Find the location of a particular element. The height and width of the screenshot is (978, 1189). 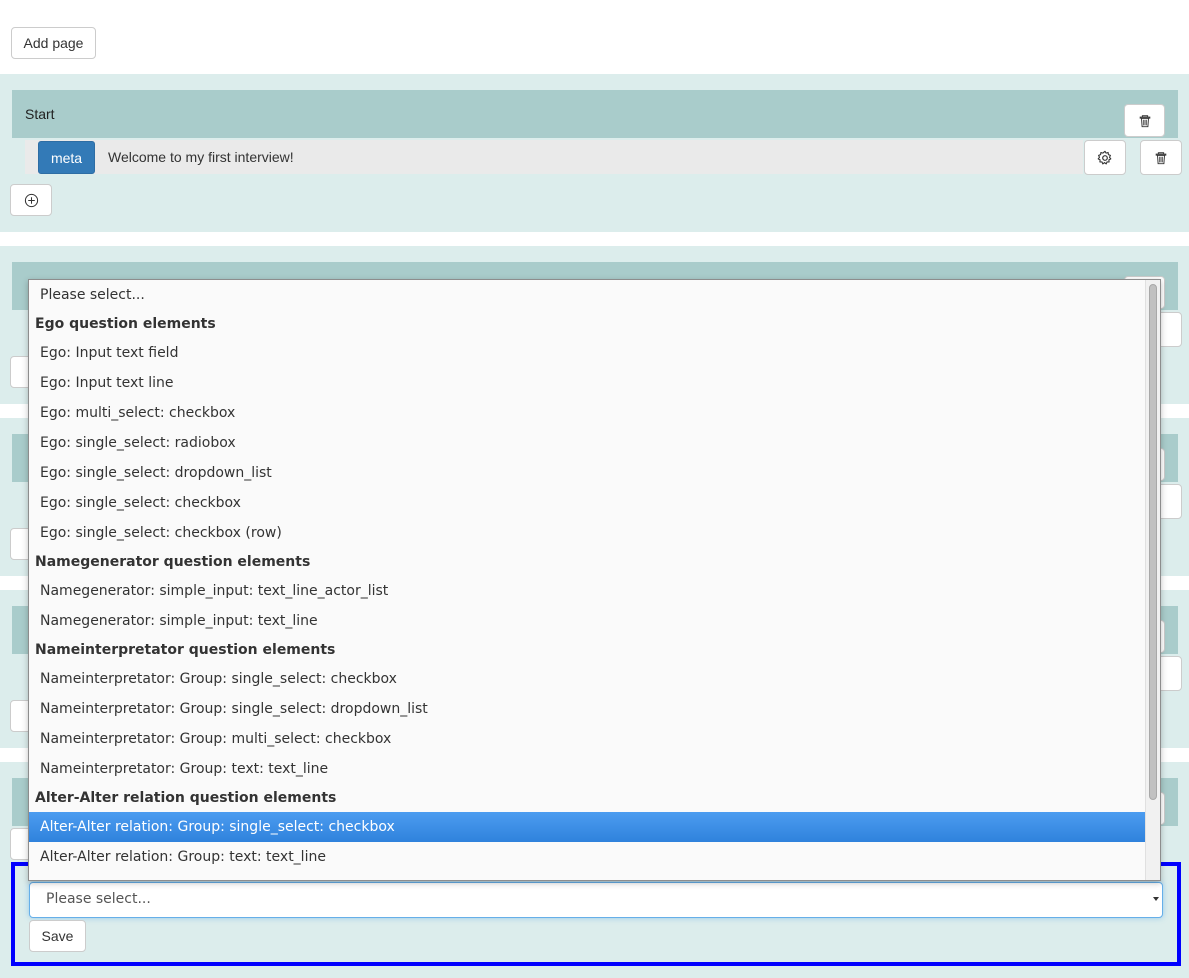

dropdown-option: Ego: Input text field is located at coordinates (594, 353).